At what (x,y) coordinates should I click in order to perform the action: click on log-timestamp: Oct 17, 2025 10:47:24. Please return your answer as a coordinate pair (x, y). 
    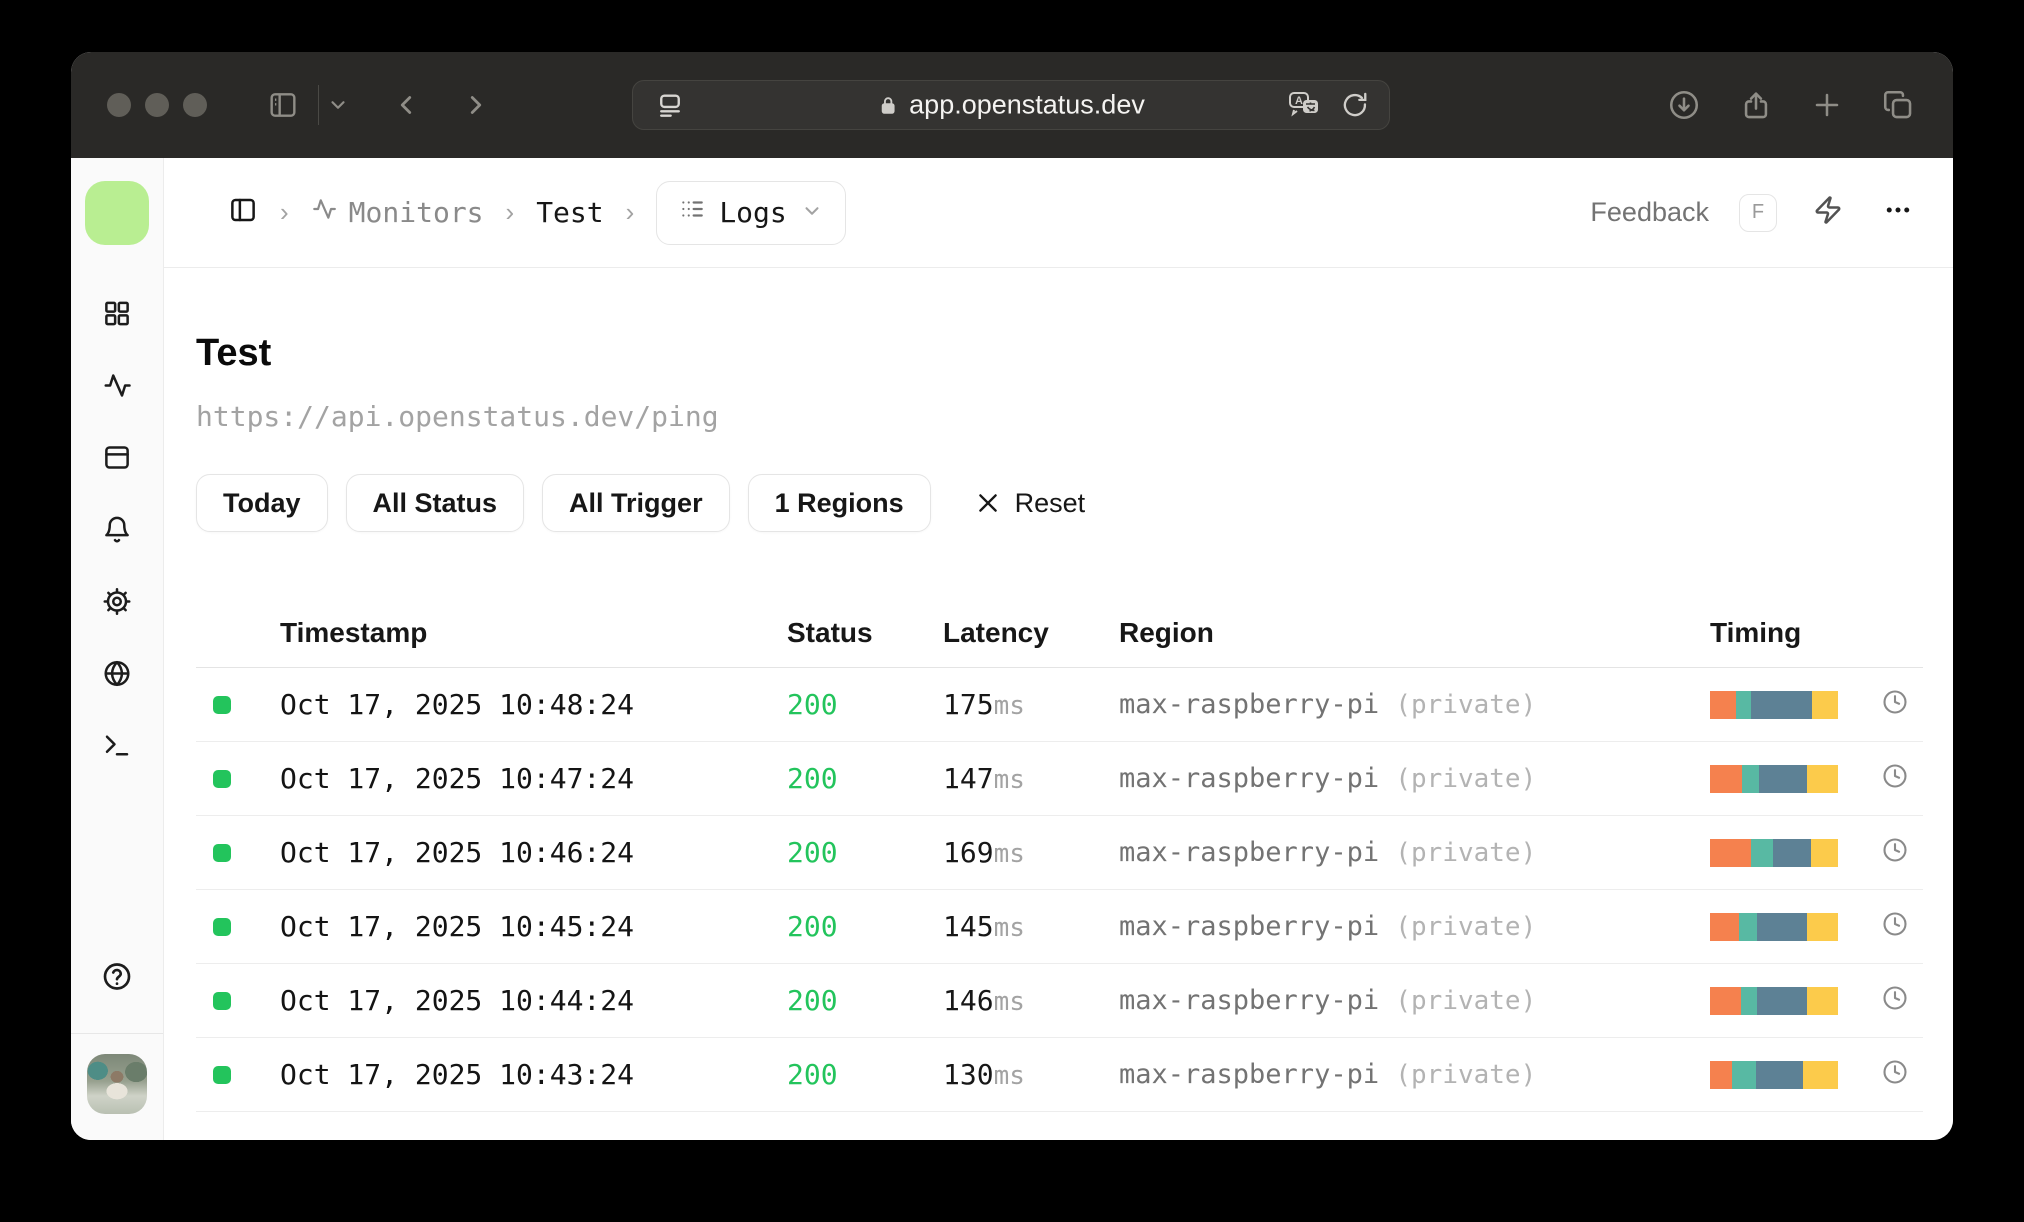
    Looking at the image, I should click on (457, 778).